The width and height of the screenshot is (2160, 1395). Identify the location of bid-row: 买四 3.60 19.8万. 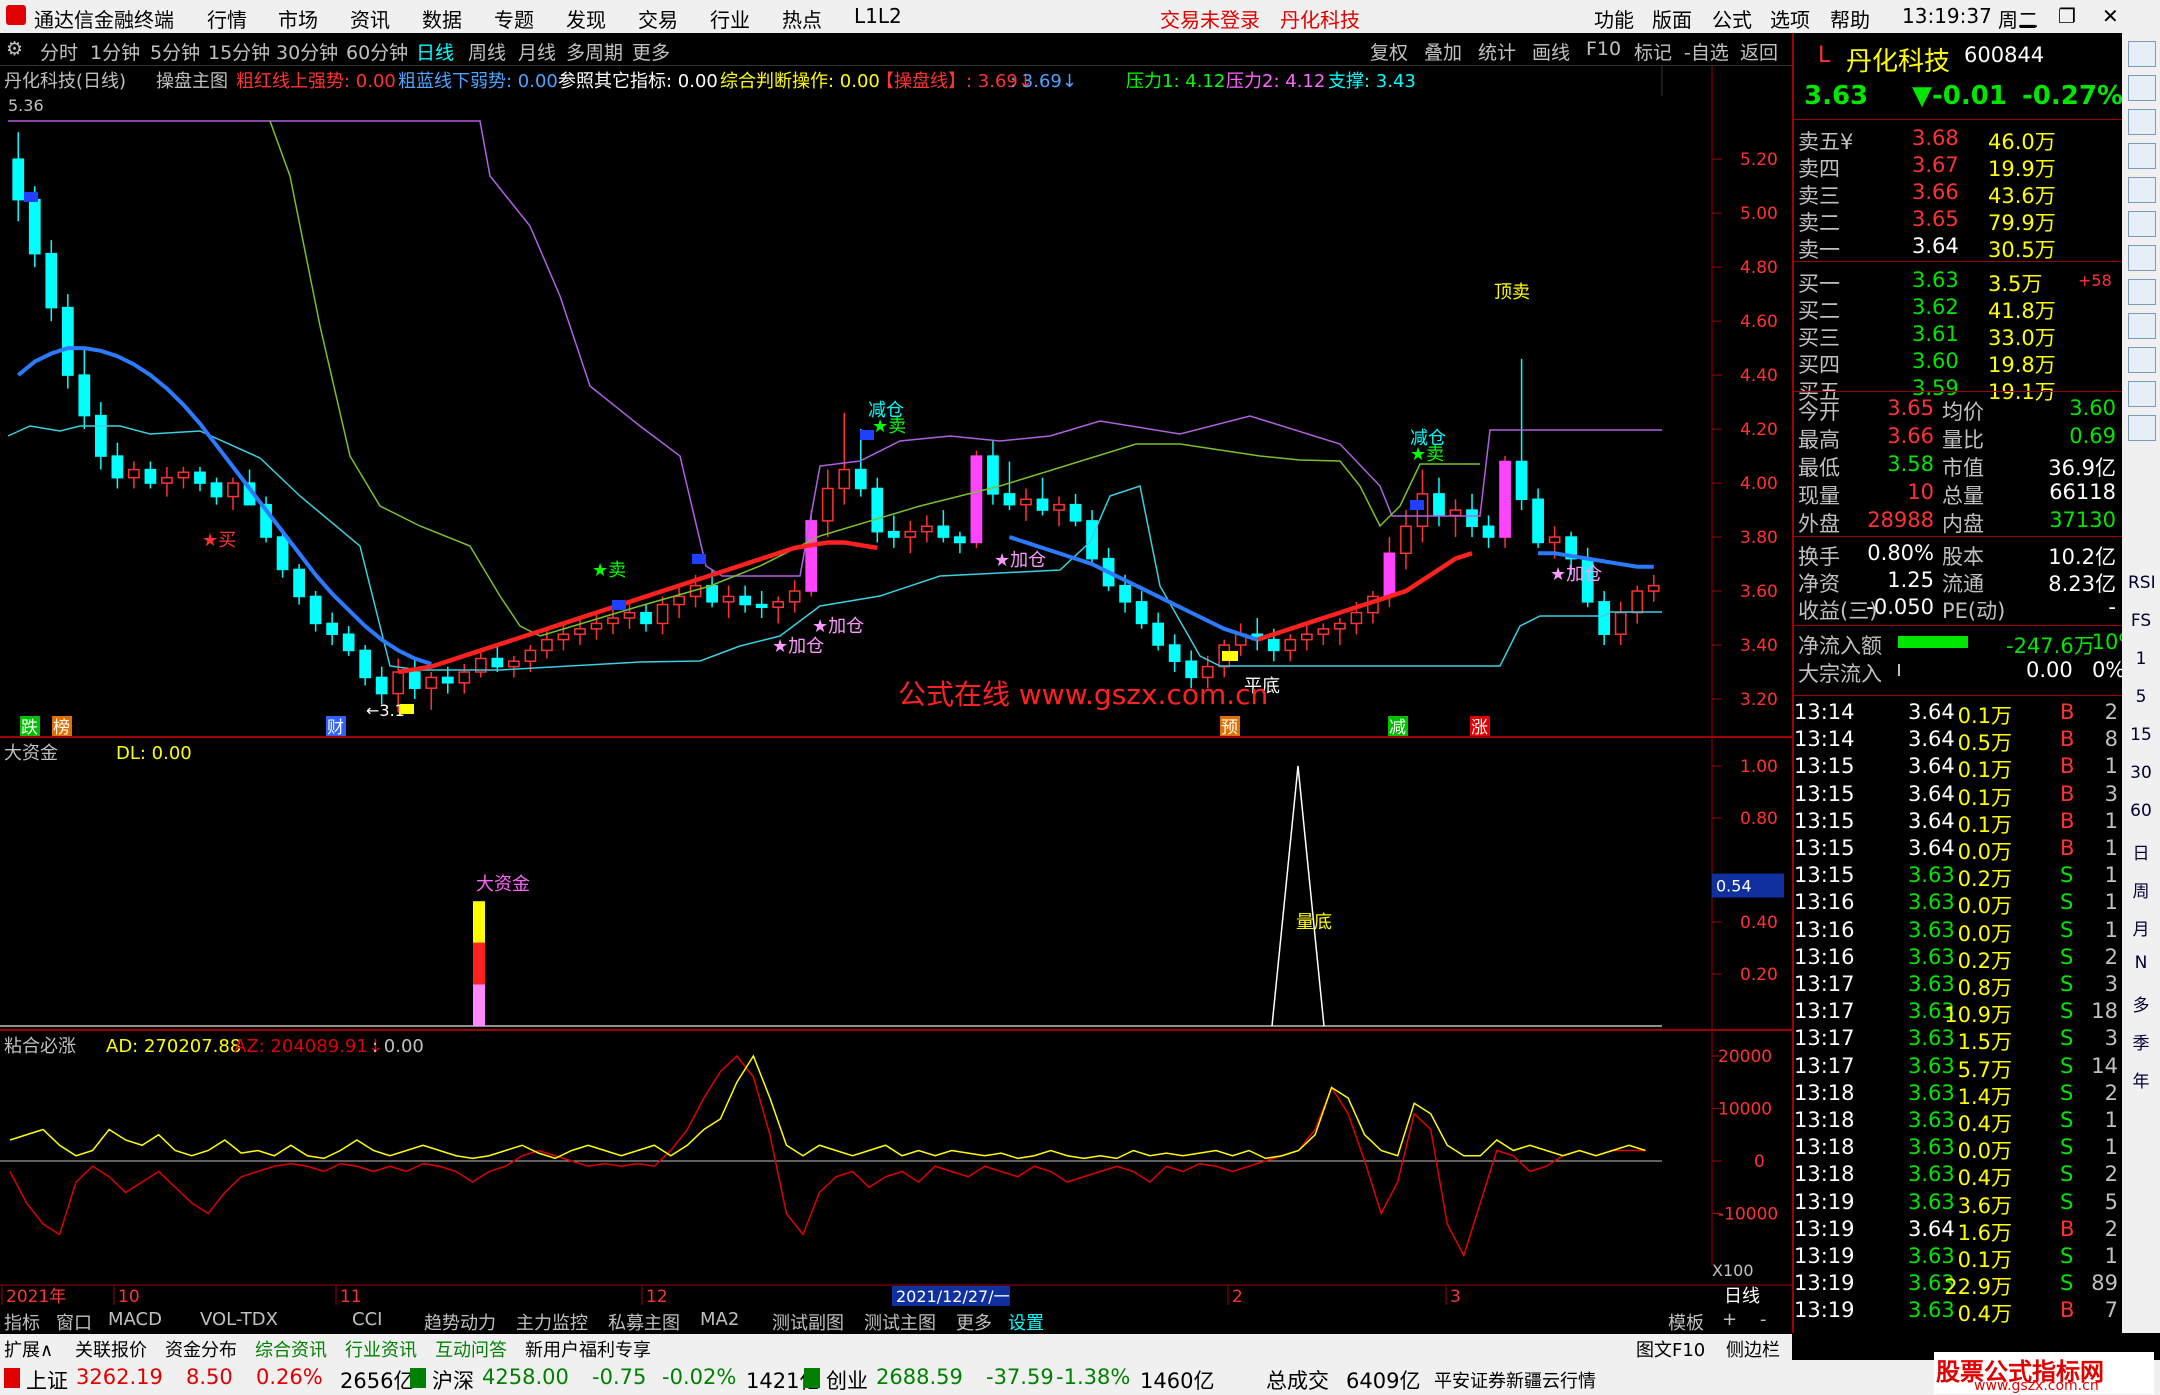
(1959, 362).